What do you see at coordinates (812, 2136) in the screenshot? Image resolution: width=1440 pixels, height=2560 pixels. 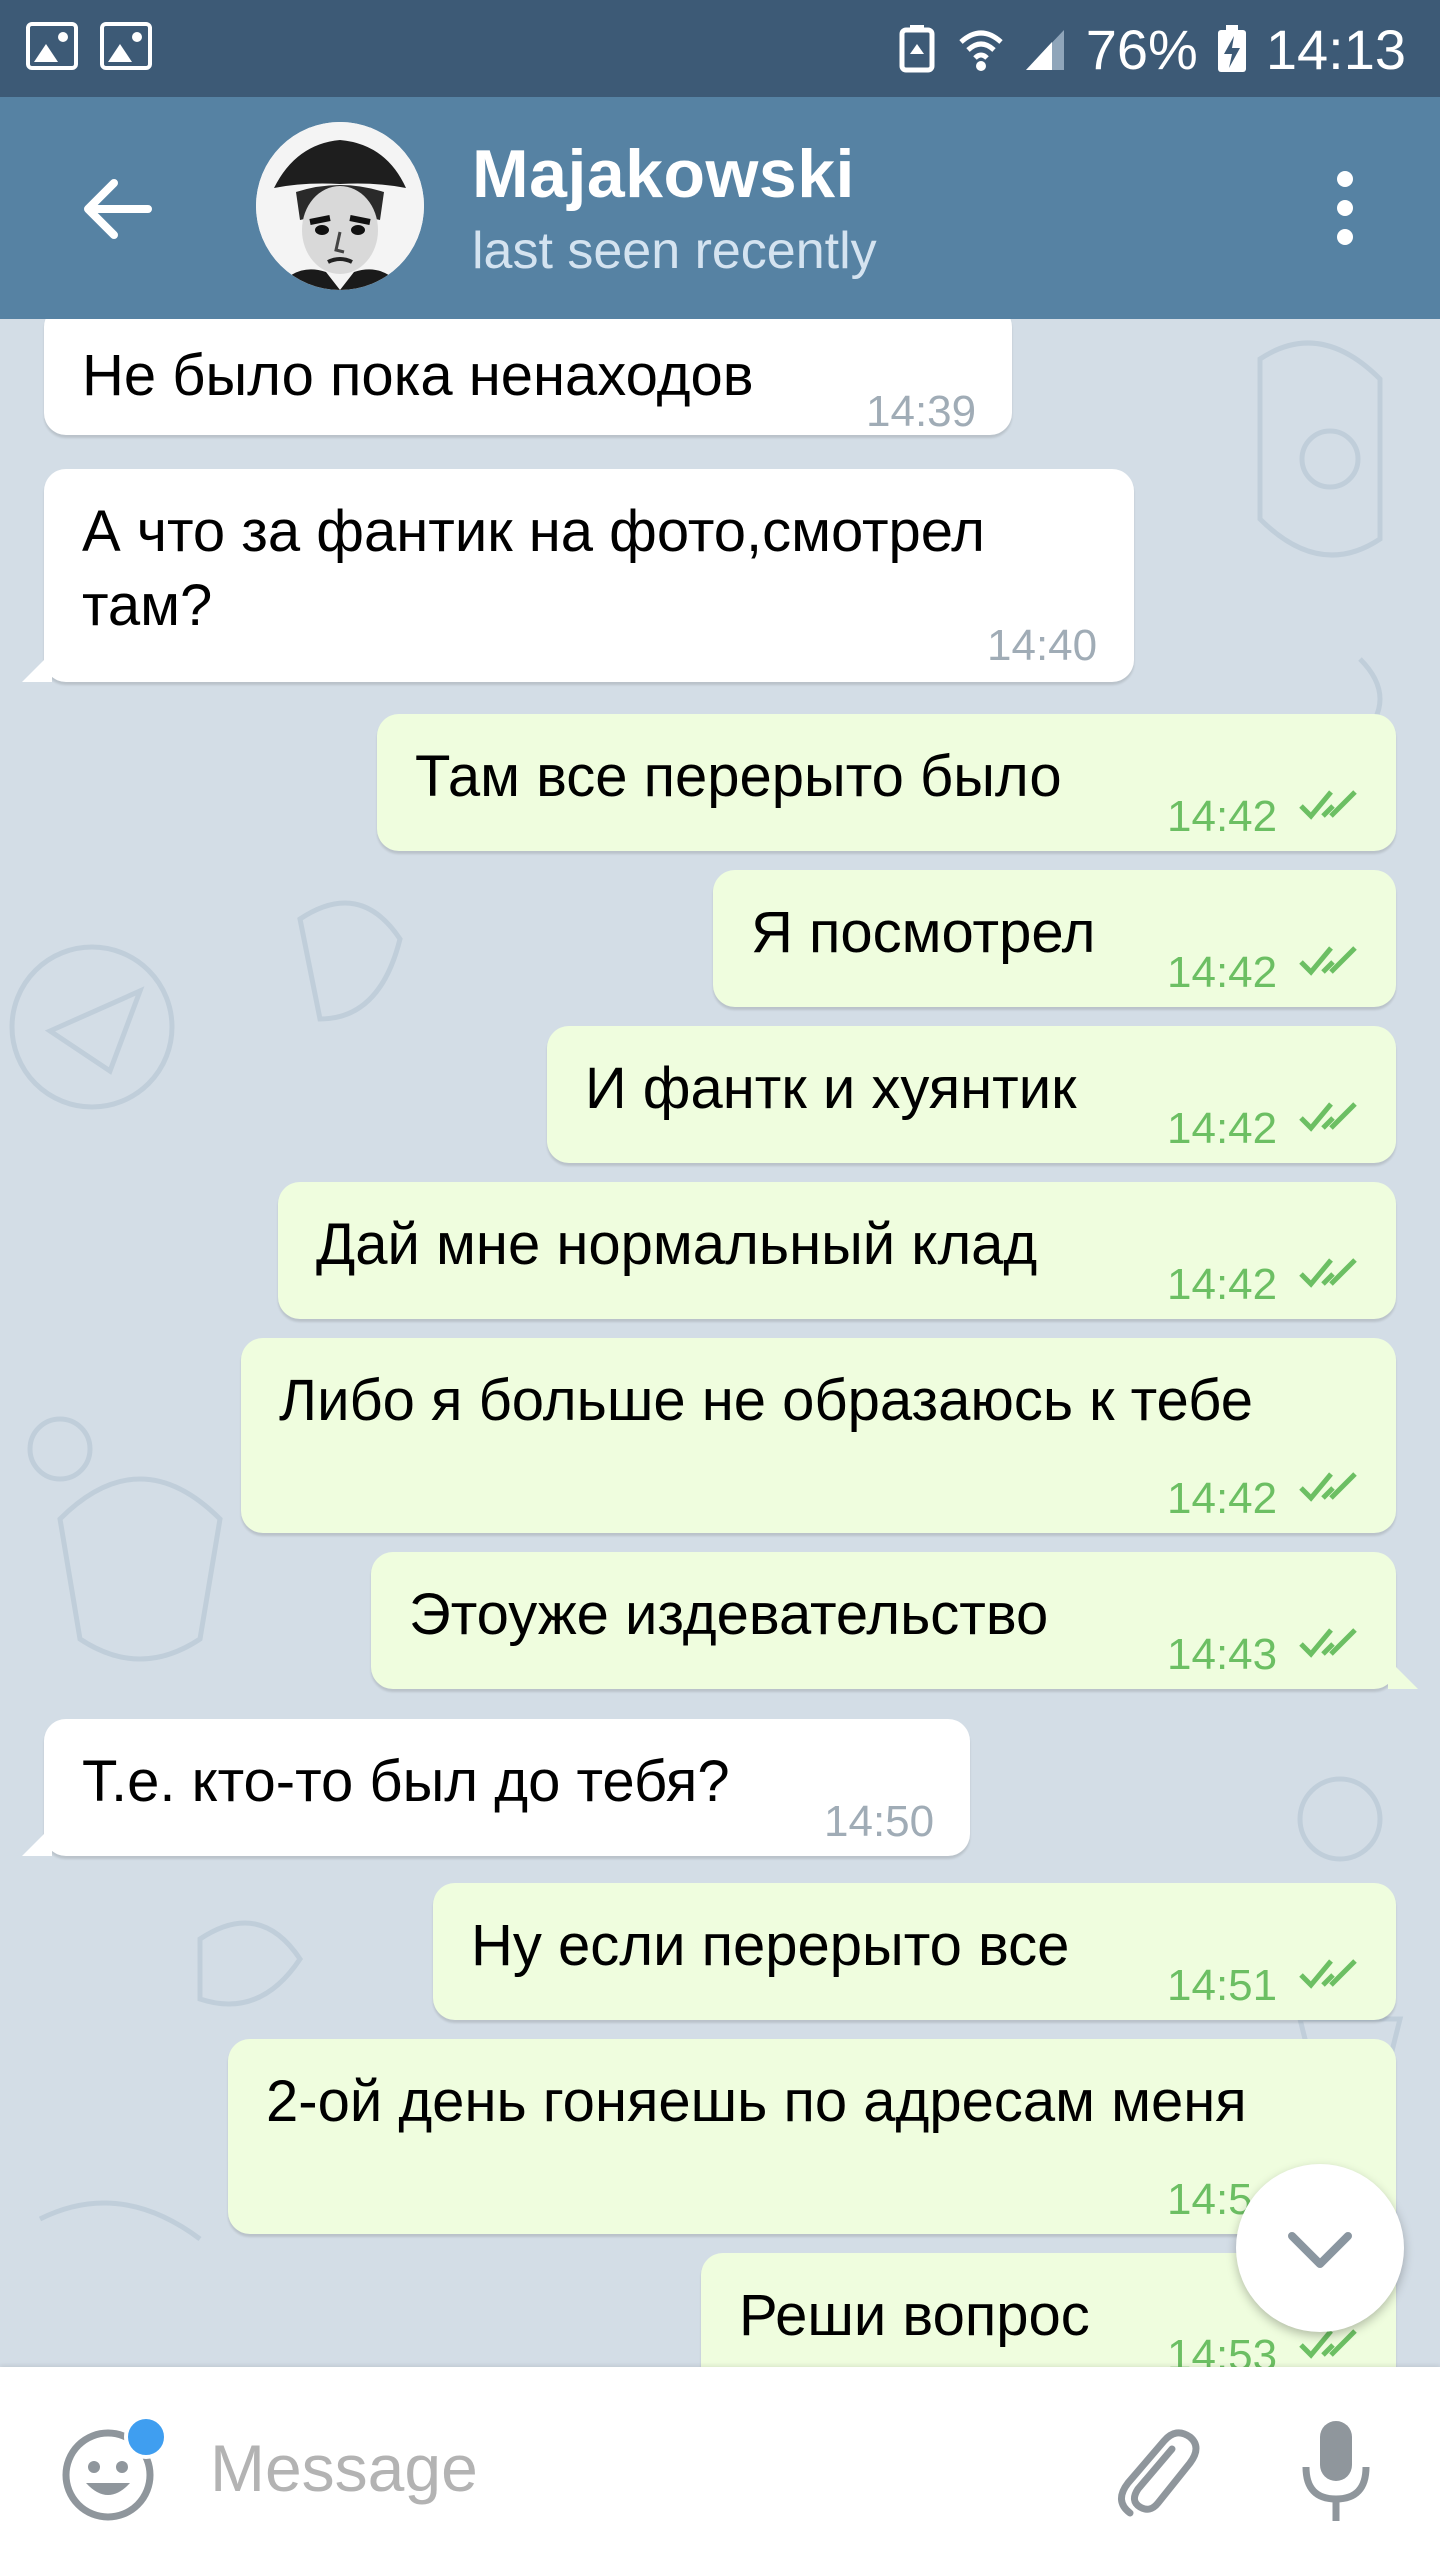 I see `message-outgoing: 2-ой день гоняешь по адресам меня 14:5` at bounding box center [812, 2136].